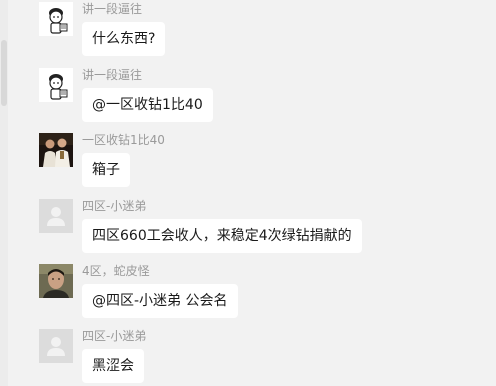 This screenshot has height=386, width=496. What do you see at coordinates (4, 193) in the screenshot?
I see `scrollbar-track` at bounding box center [4, 193].